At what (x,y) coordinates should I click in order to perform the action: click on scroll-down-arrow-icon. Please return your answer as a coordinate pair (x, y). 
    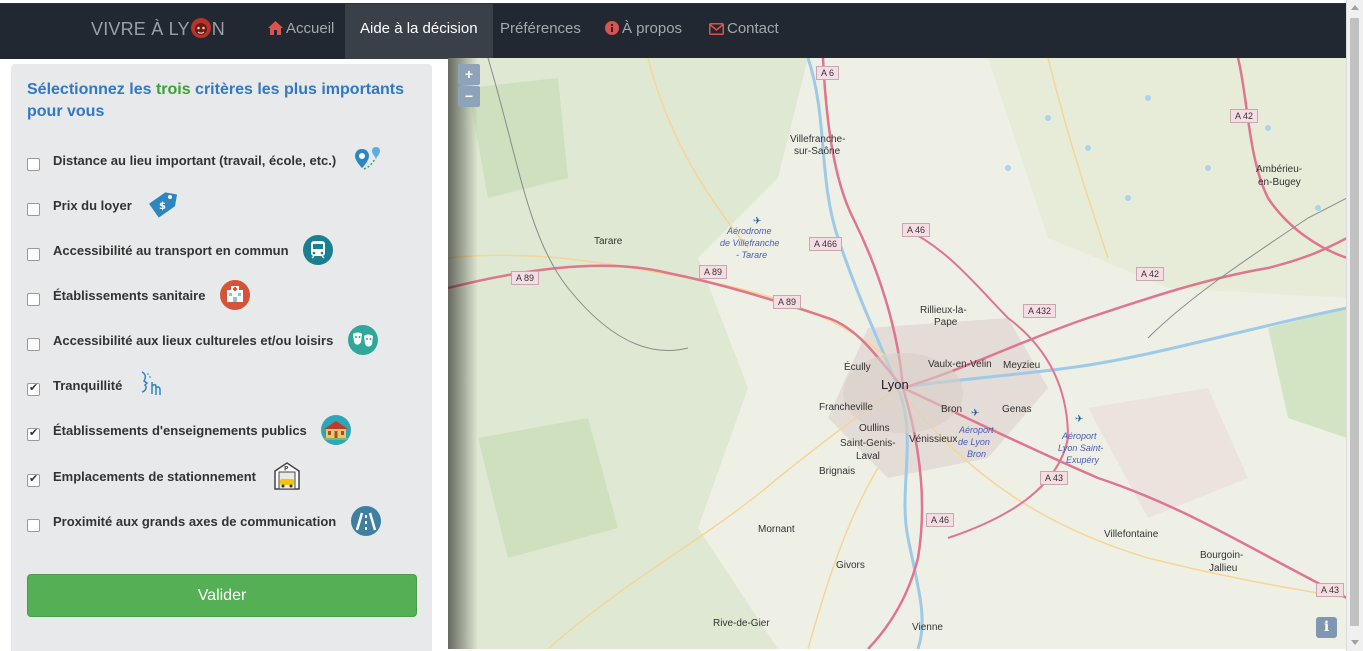
    Looking at the image, I should click on (1355, 642).